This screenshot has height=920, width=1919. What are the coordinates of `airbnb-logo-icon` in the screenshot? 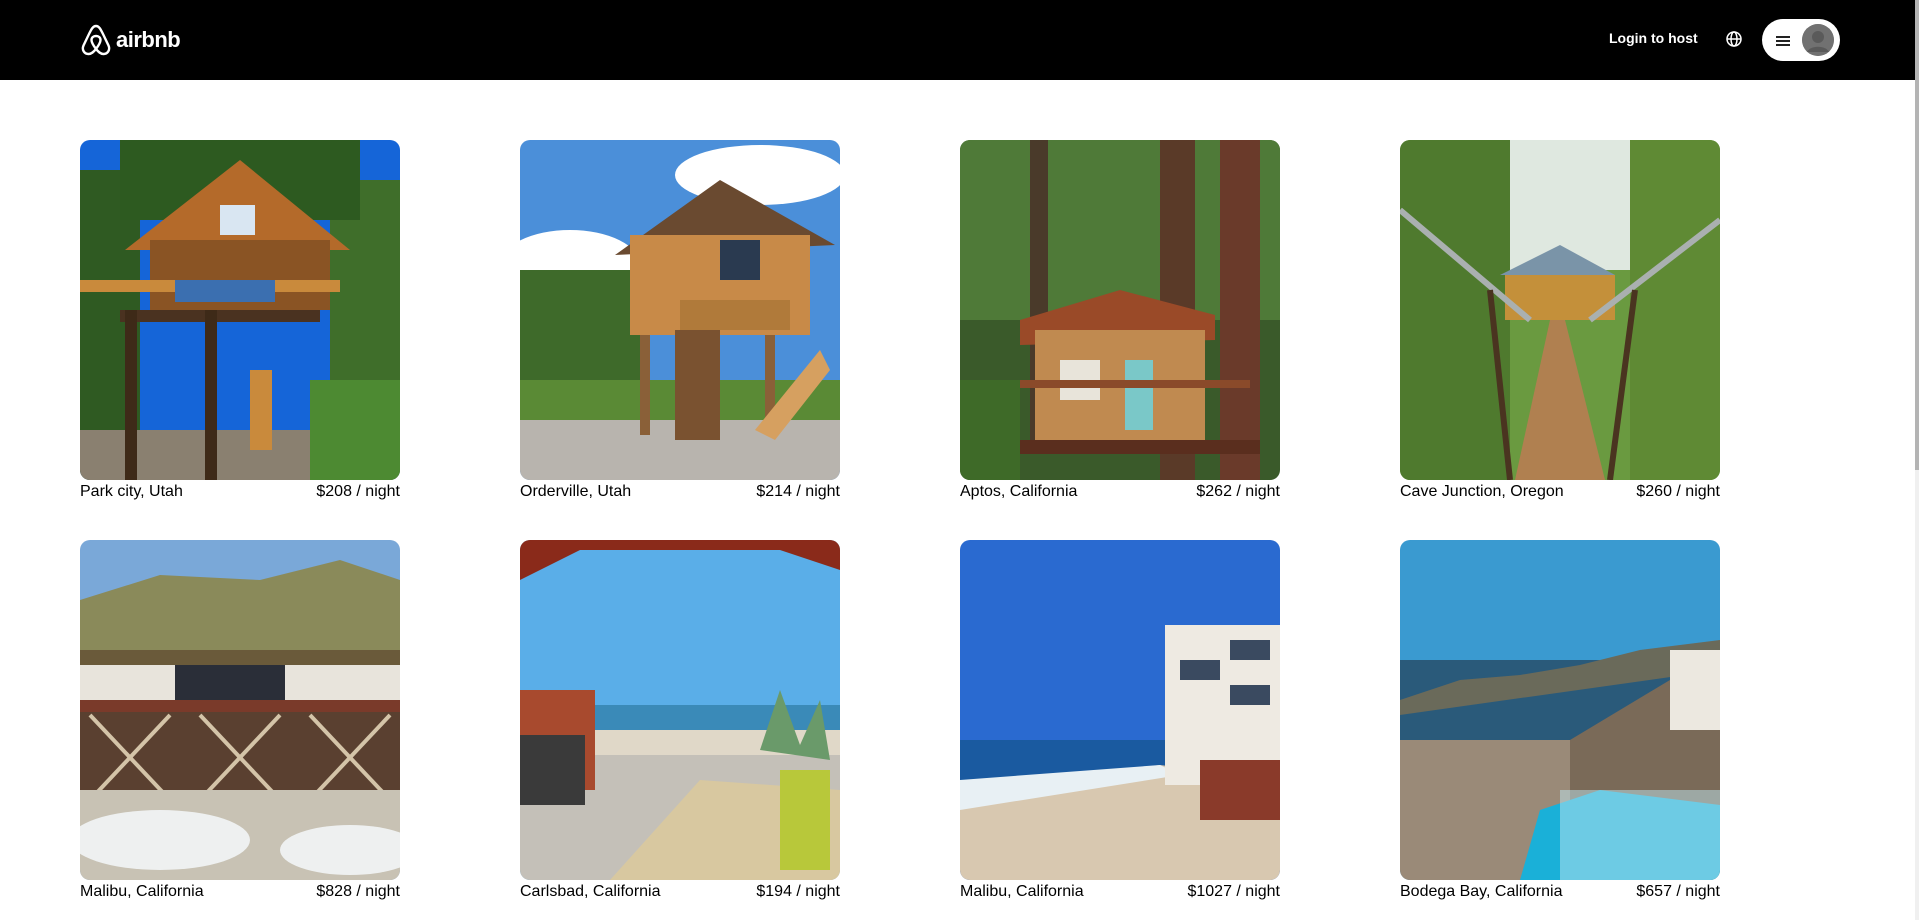 It's located at (96, 40).